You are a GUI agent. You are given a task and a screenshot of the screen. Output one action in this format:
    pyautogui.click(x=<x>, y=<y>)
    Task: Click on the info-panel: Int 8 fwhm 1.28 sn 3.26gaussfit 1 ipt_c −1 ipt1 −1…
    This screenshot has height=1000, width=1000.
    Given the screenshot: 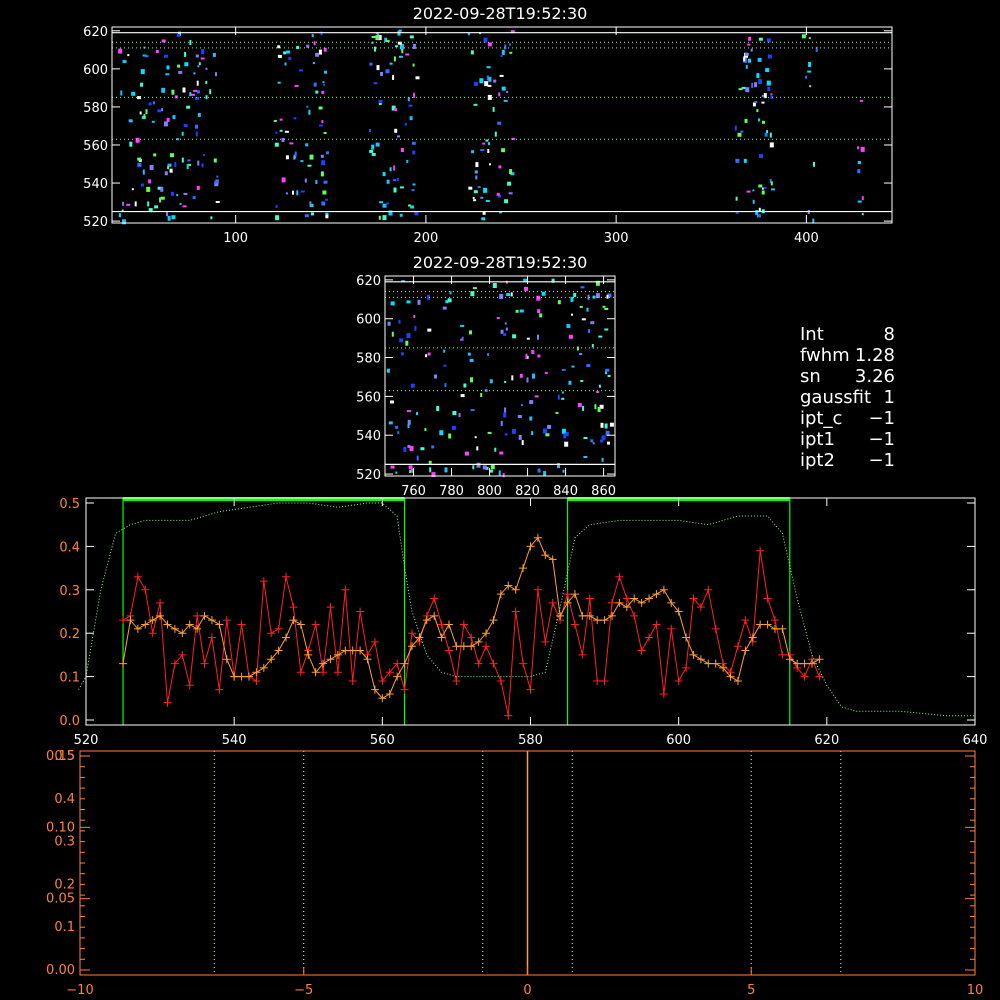 What is the action you would take?
    pyautogui.click(x=847, y=397)
    